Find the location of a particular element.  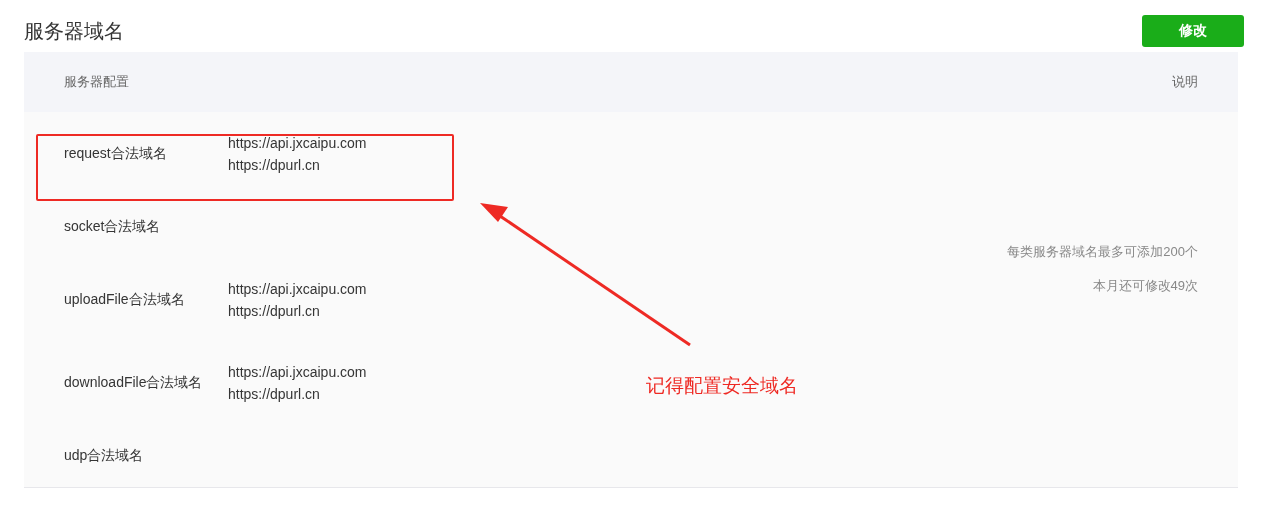

row-label: request合法域名 is located at coordinates (116, 153).